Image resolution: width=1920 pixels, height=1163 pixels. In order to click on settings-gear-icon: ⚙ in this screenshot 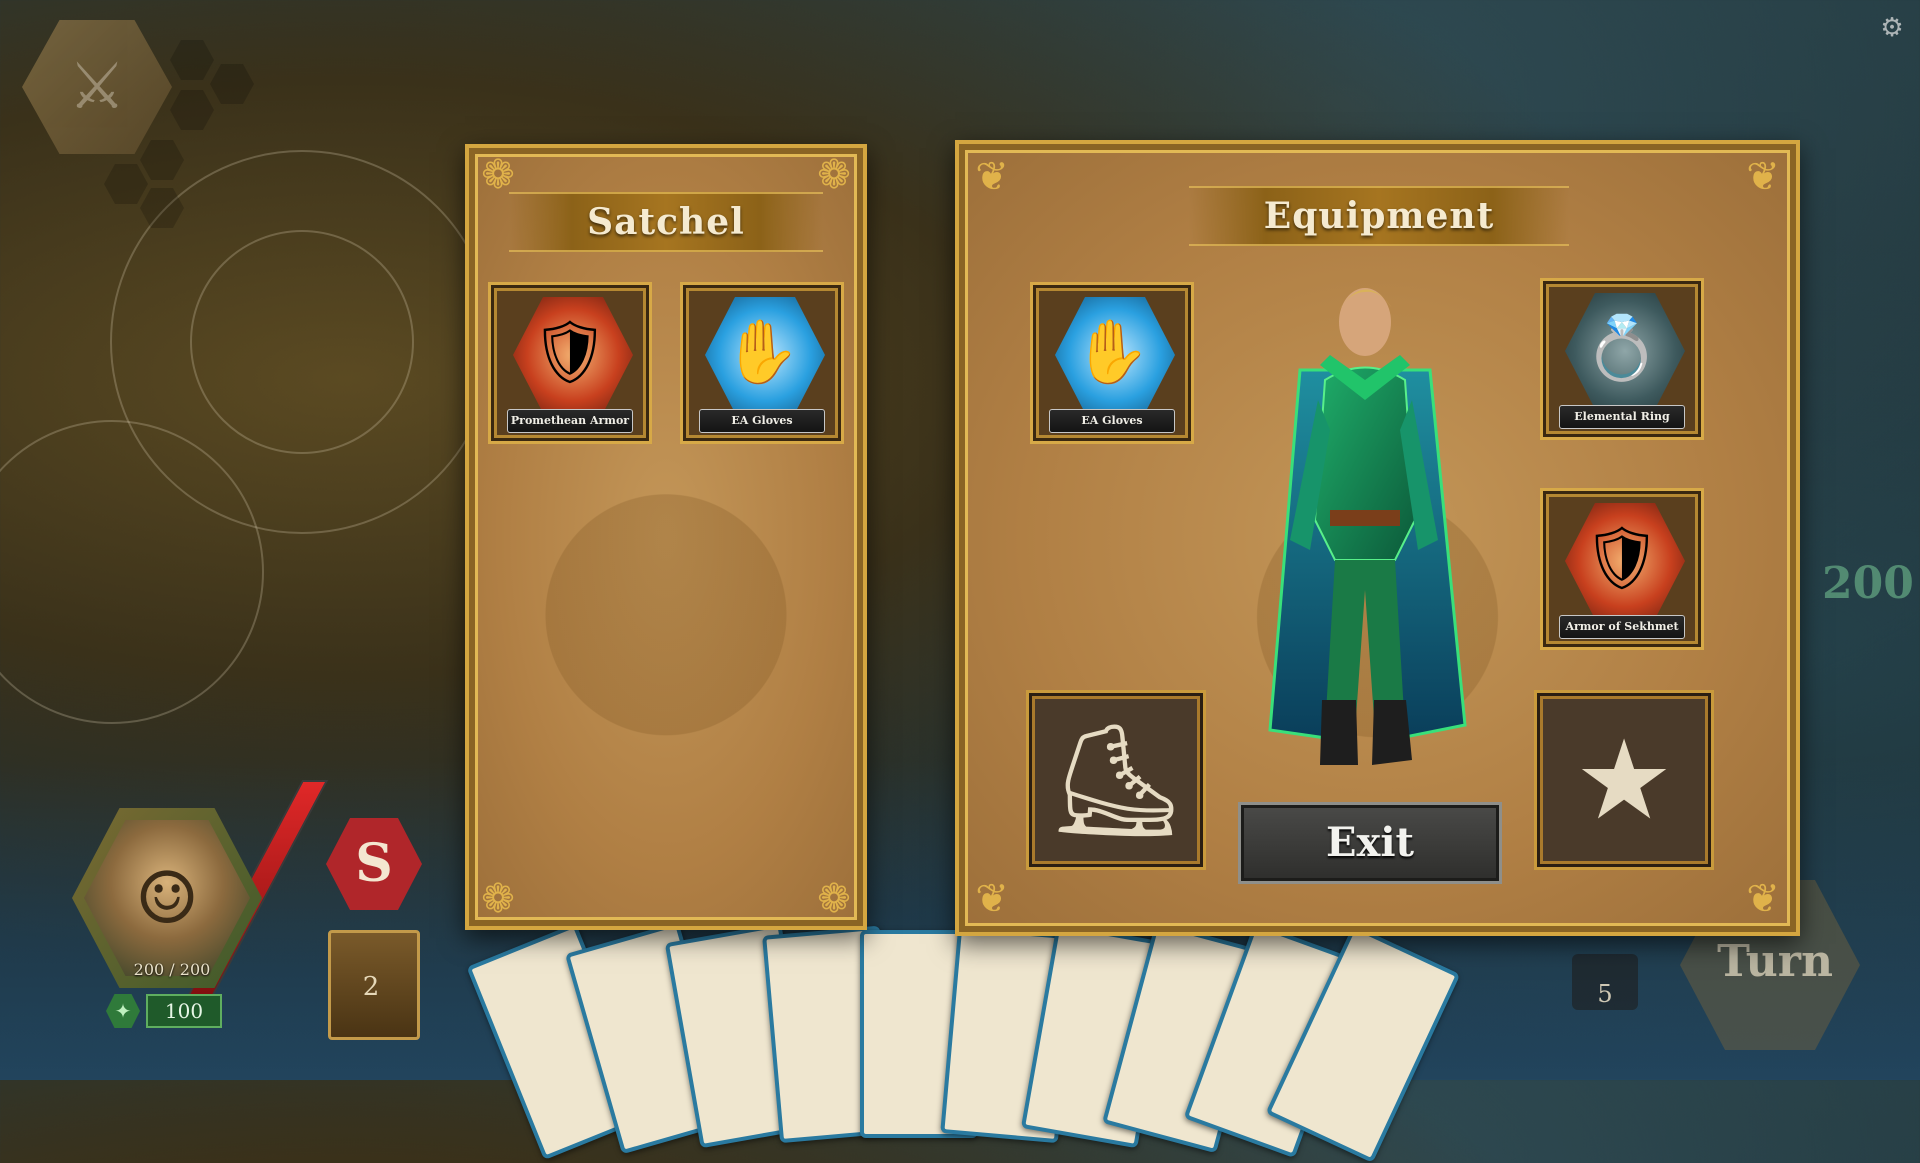, I will do `click(1892, 28)`.